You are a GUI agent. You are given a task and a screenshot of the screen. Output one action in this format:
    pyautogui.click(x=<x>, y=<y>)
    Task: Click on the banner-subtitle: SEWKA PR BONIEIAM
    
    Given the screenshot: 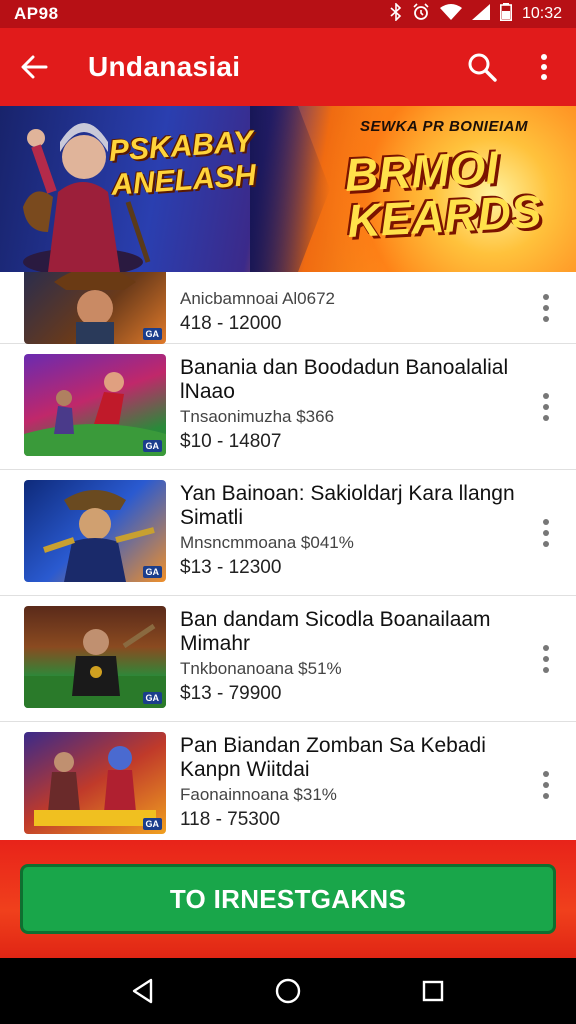 What is the action you would take?
    pyautogui.click(x=444, y=126)
    